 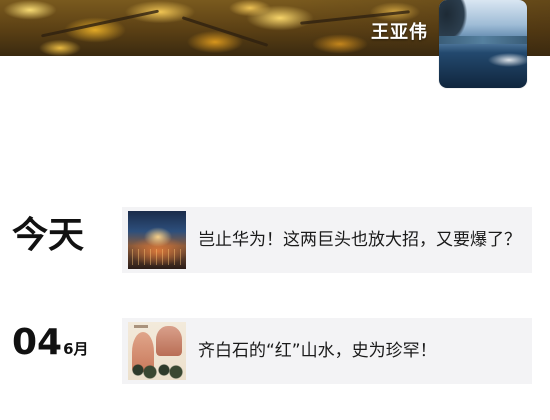 I want to click on far-shore, so click(x=483, y=40).